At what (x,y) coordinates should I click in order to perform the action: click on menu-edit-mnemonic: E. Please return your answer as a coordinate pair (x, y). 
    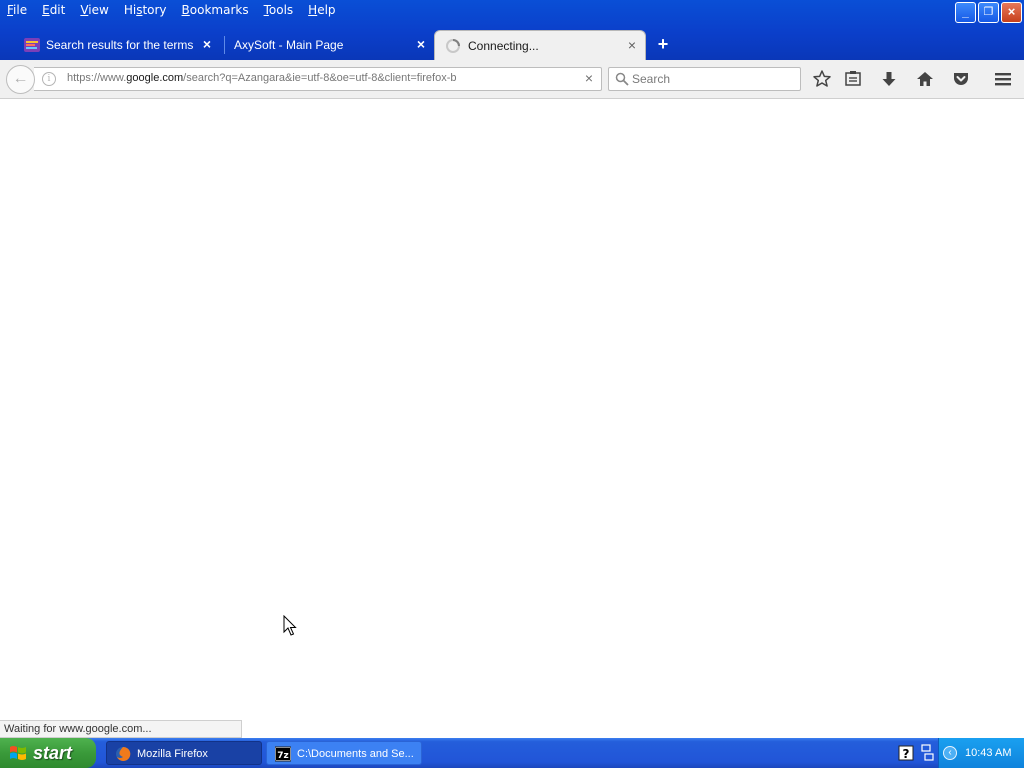
    Looking at the image, I should click on (46, 10).